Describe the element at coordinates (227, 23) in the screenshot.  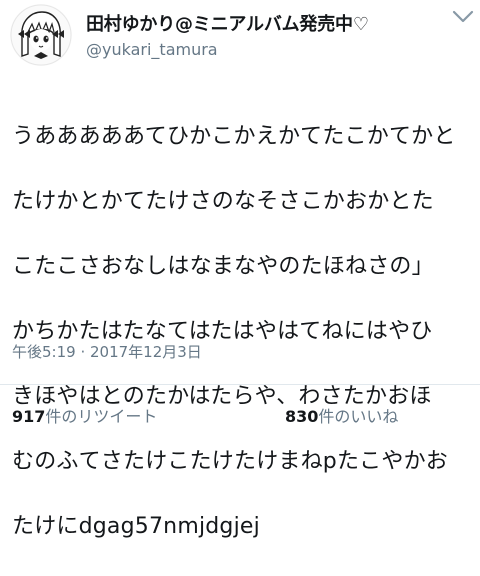
I see `display-name: 田村ゆかり@ミニアルバム発売中♡` at that location.